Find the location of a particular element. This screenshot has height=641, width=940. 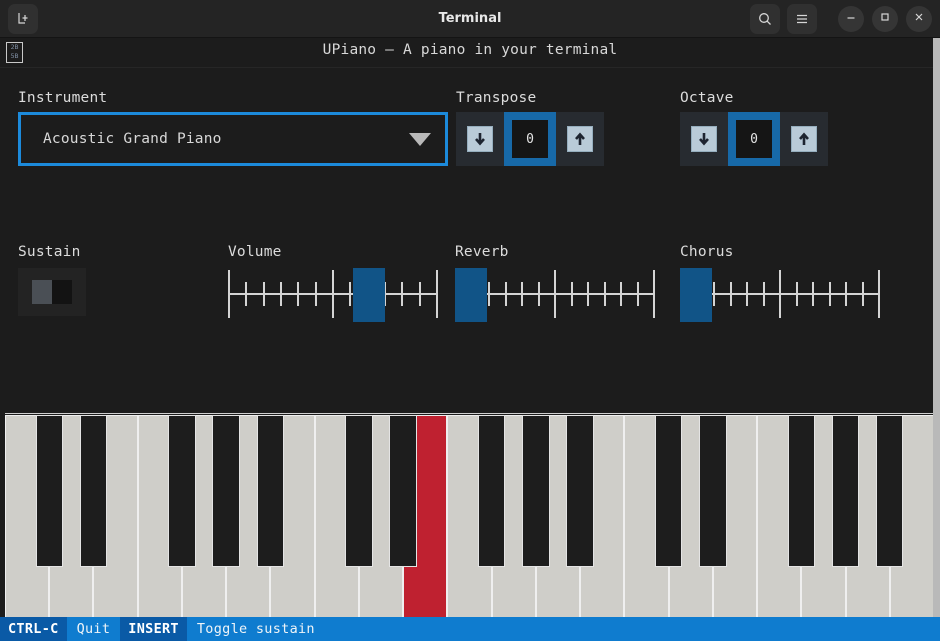

slider-group-volume: Volume is located at coordinates (333, 283).